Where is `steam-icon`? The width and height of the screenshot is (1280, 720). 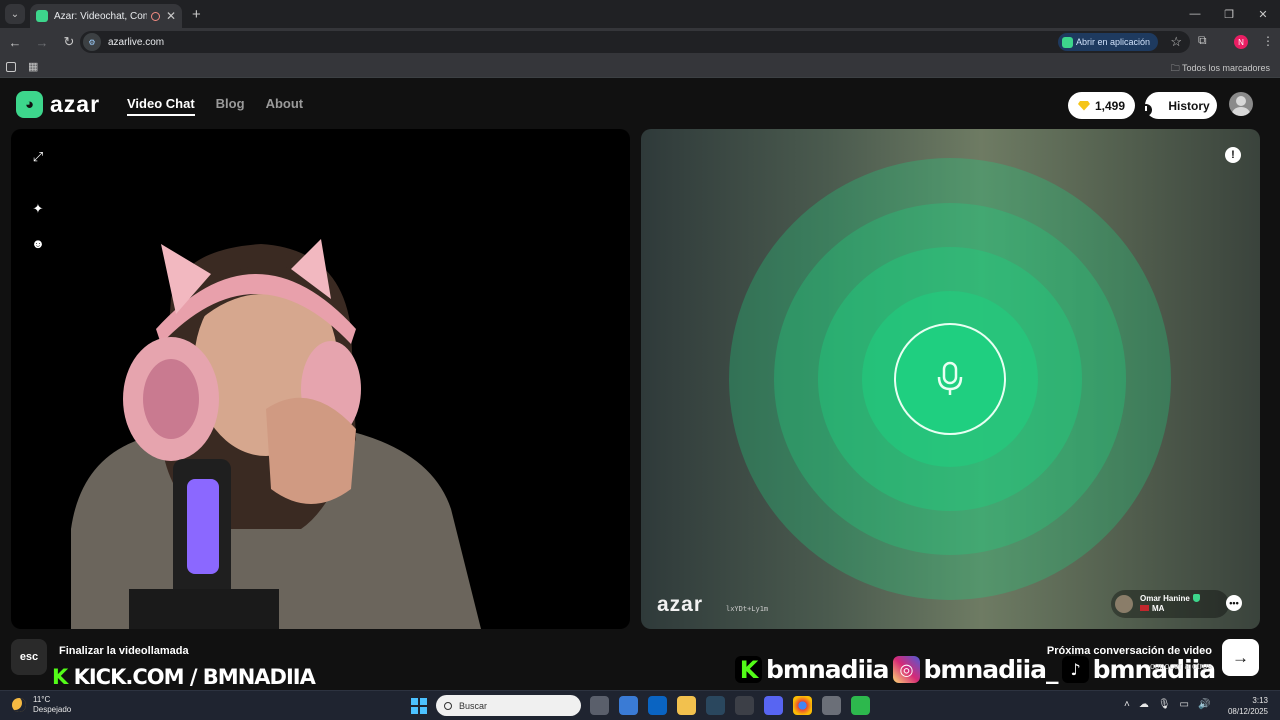 steam-icon is located at coordinates (715, 705).